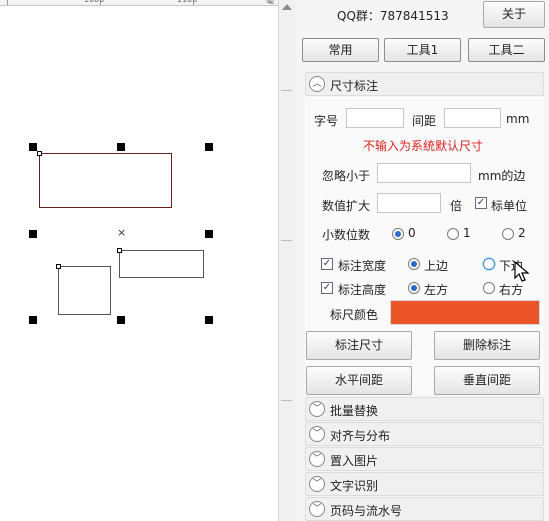 The image size is (549, 521). I want to click on ignore-size-input, so click(424, 173).